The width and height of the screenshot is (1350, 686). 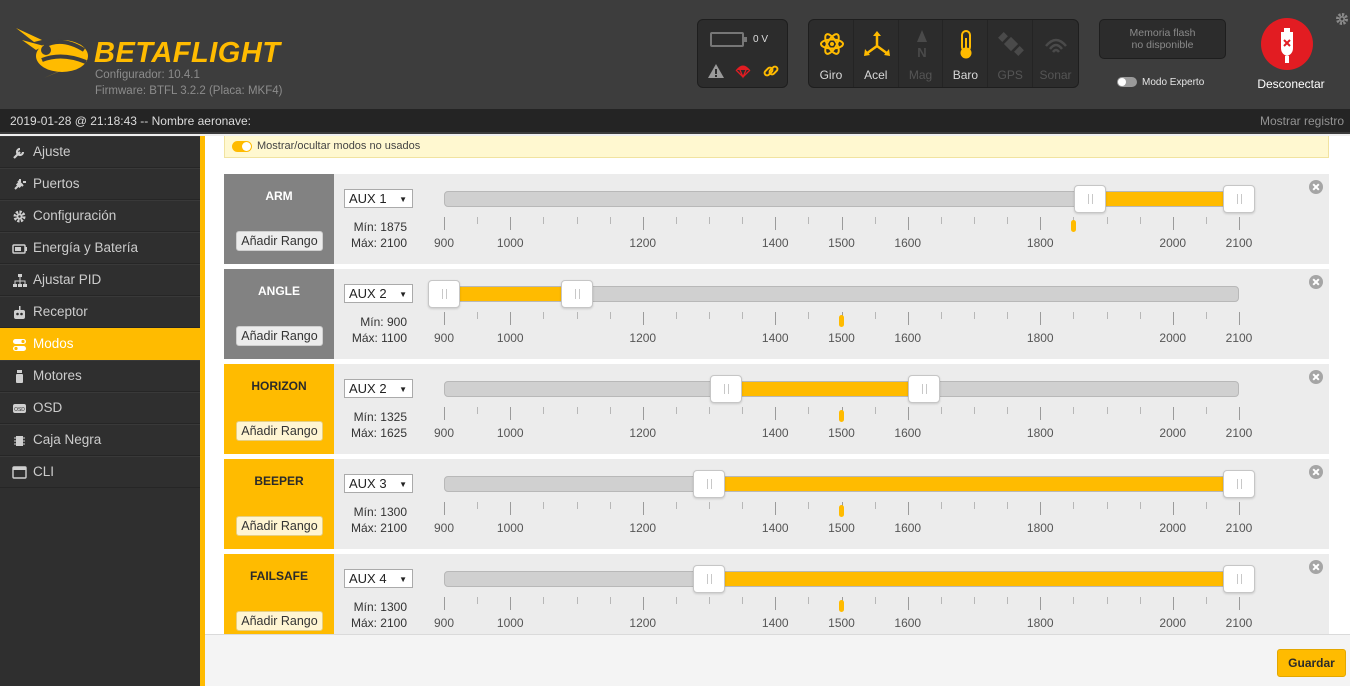 I want to click on flash-line: no disponible, so click(x=1162, y=45).